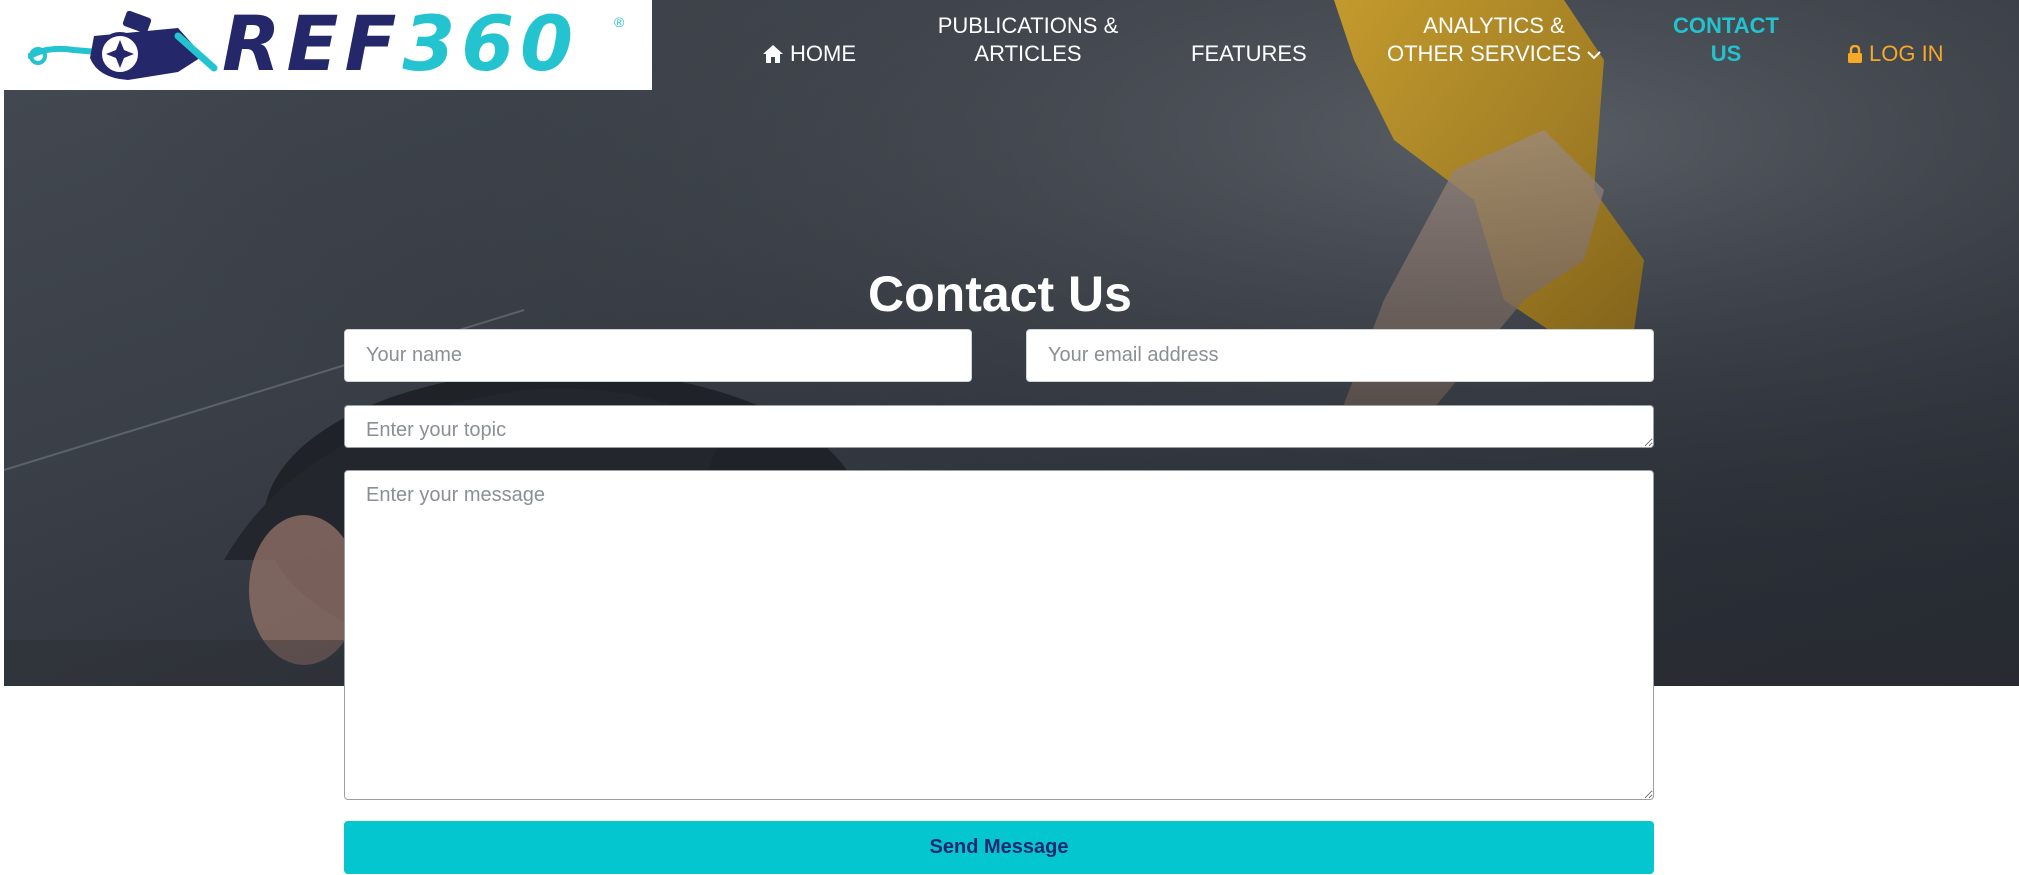 This screenshot has width=2019, height=875. I want to click on page-title: Contact Us, so click(1000, 293).